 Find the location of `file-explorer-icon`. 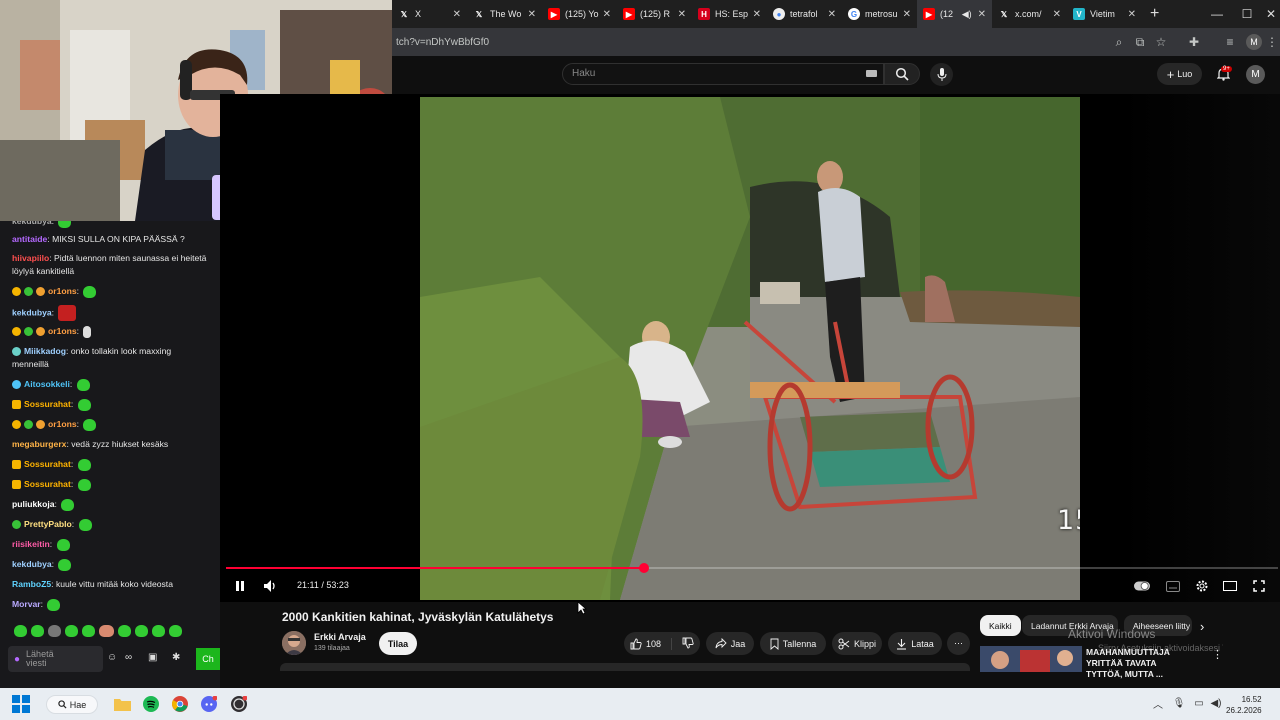

file-explorer-icon is located at coordinates (122, 704).